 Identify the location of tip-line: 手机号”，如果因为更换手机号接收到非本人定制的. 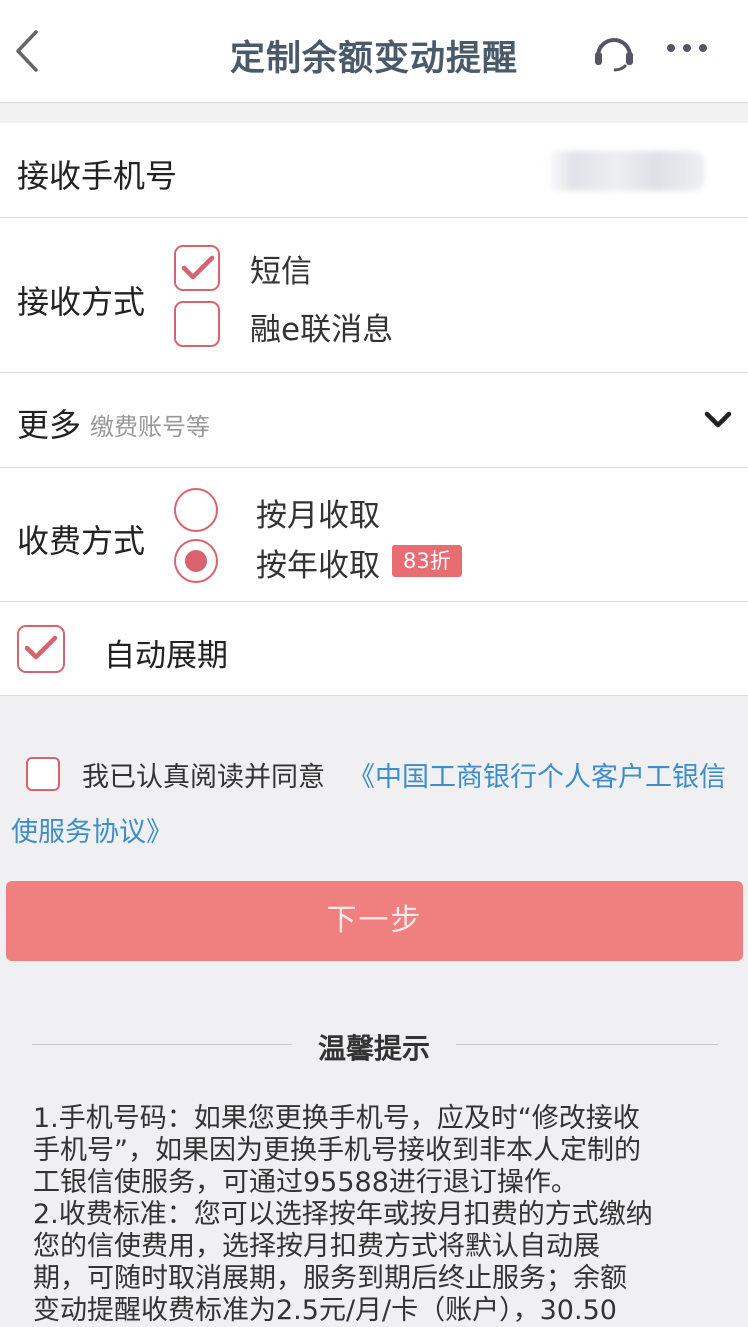
(337, 1150).